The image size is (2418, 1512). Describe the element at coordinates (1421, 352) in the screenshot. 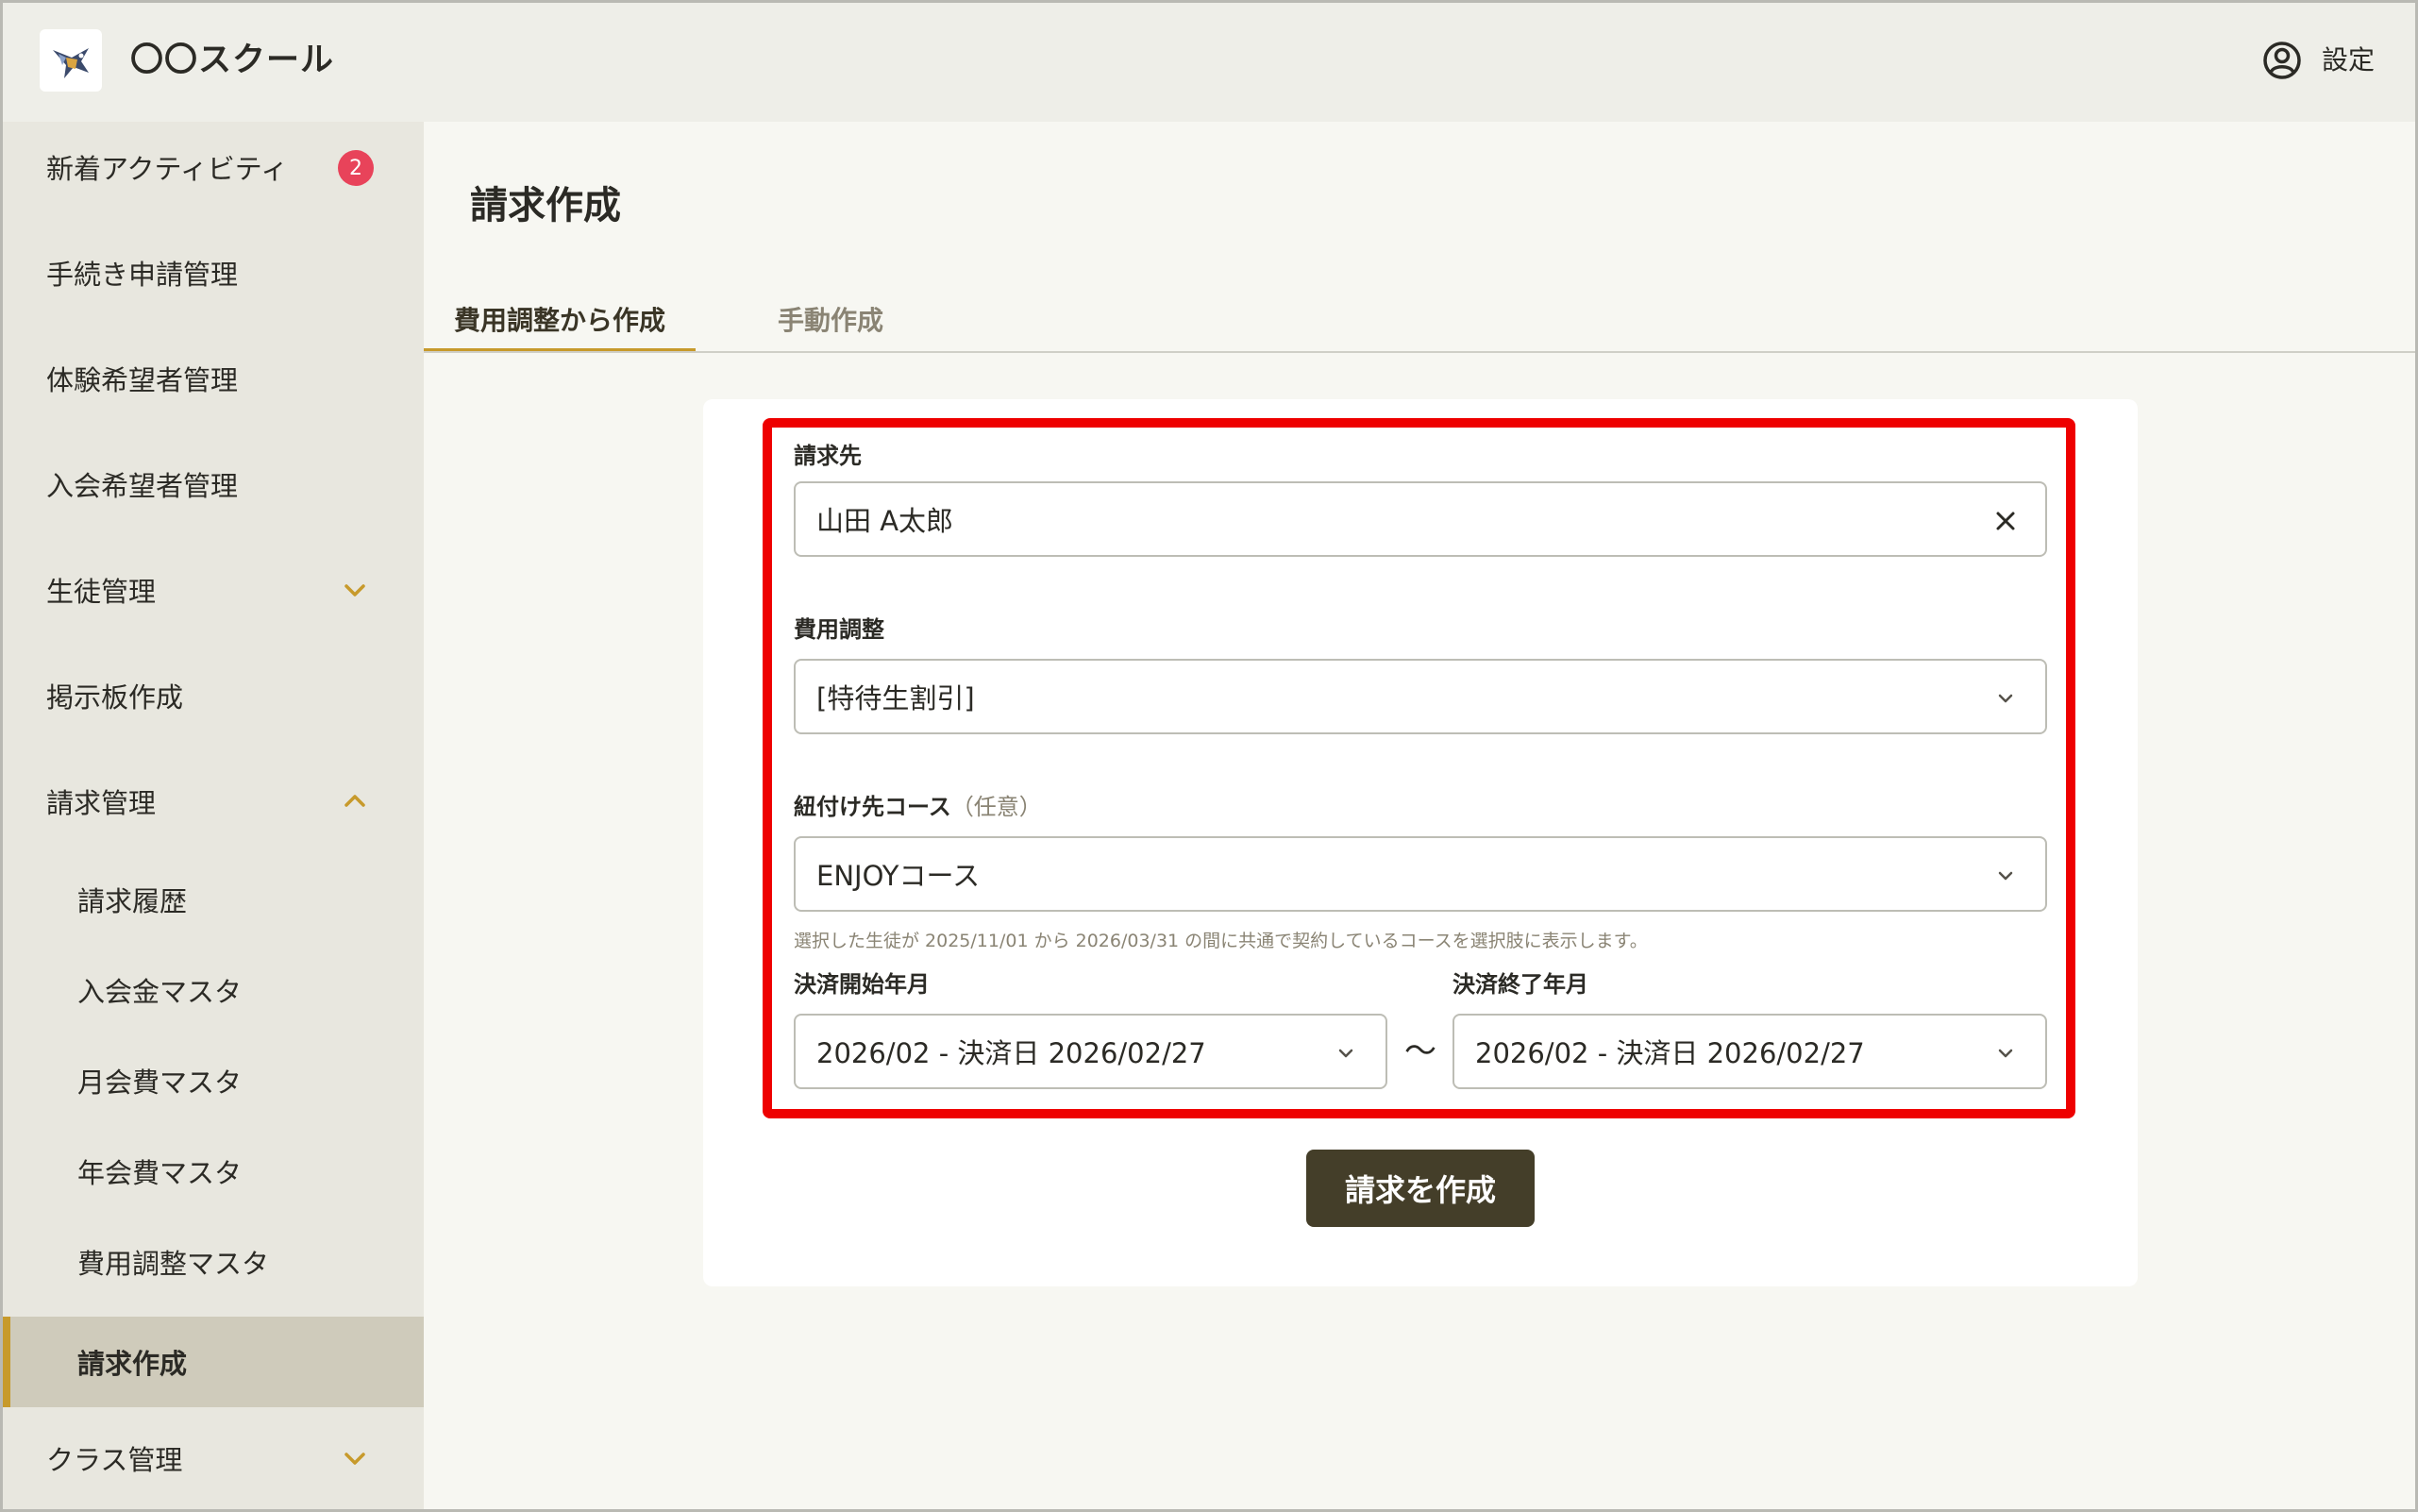

I see `tabs-divider` at that location.